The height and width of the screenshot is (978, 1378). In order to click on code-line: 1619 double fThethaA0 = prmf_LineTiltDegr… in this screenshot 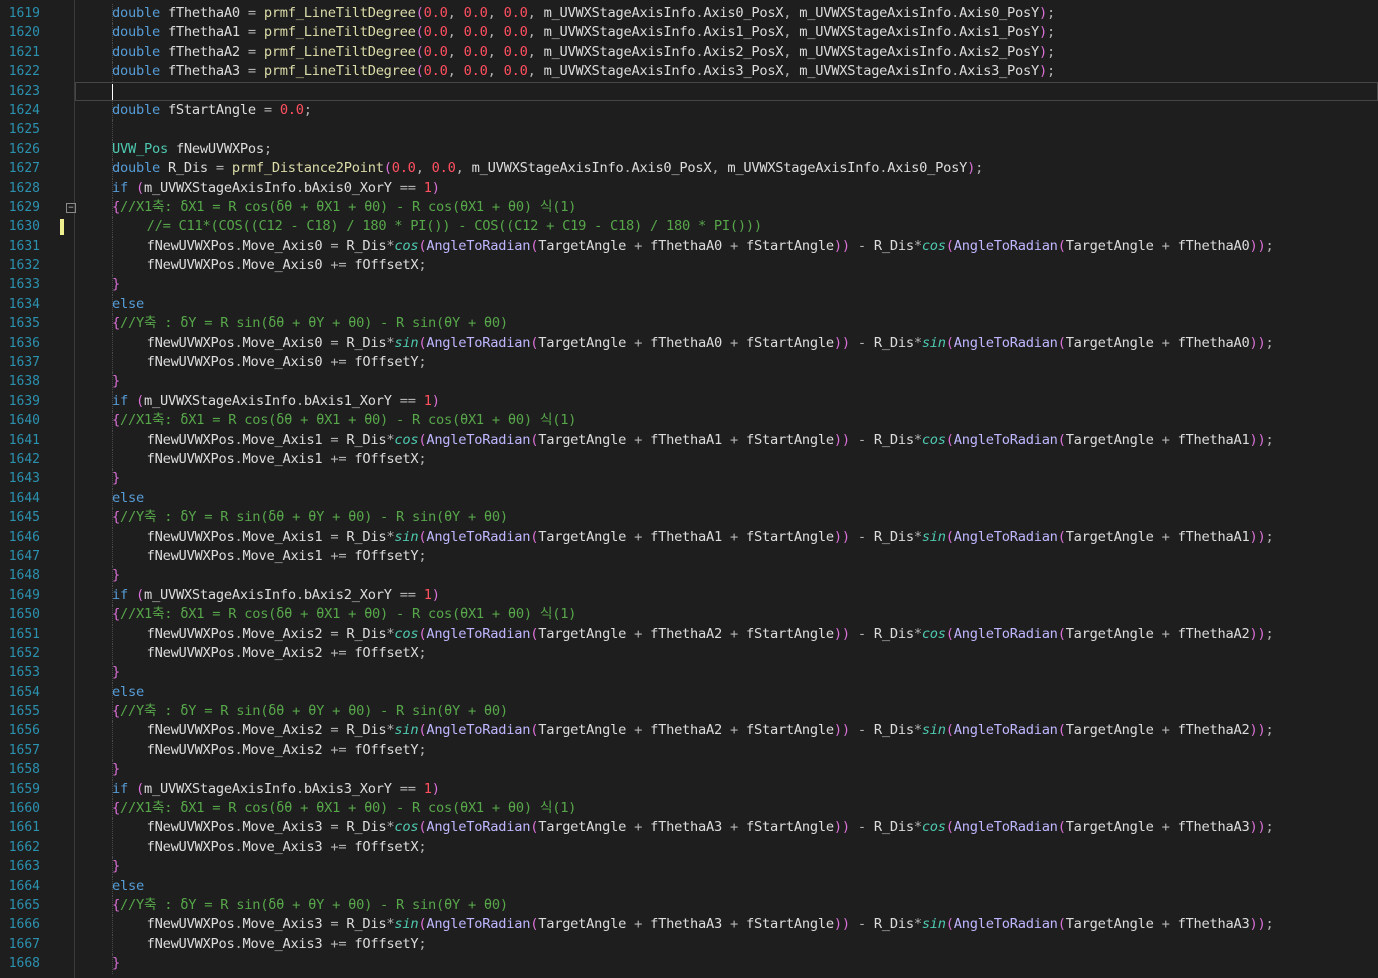, I will do `click(693, 14)`.